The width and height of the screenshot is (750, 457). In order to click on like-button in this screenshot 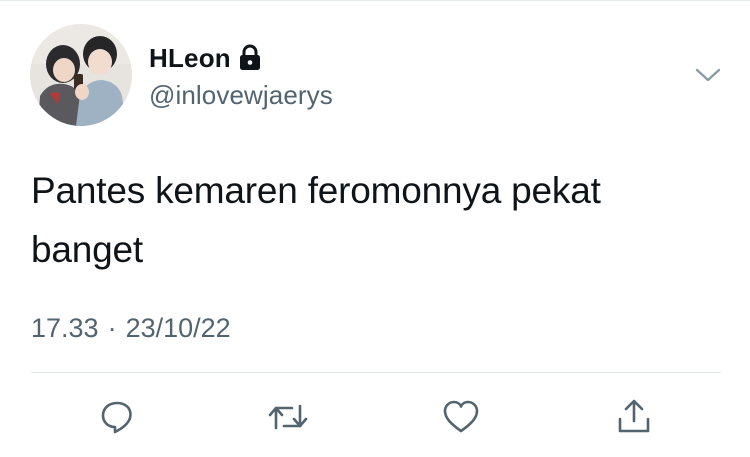, I will do `click(461, 417)`.